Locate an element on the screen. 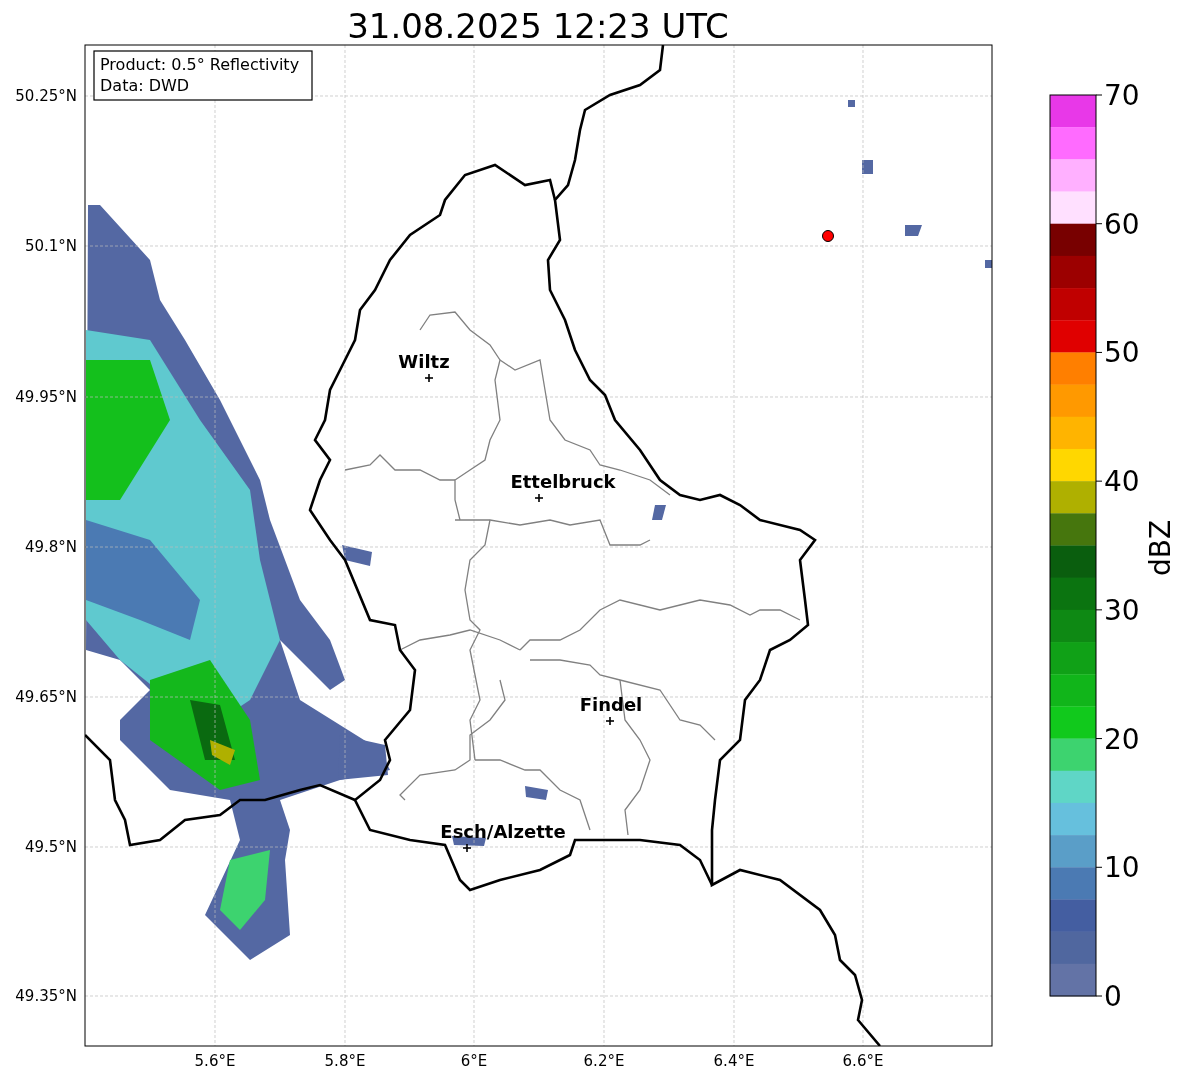 The image size is (1184, 1081). latitude-label: 50.1°N is located at coordinates (50, 246).